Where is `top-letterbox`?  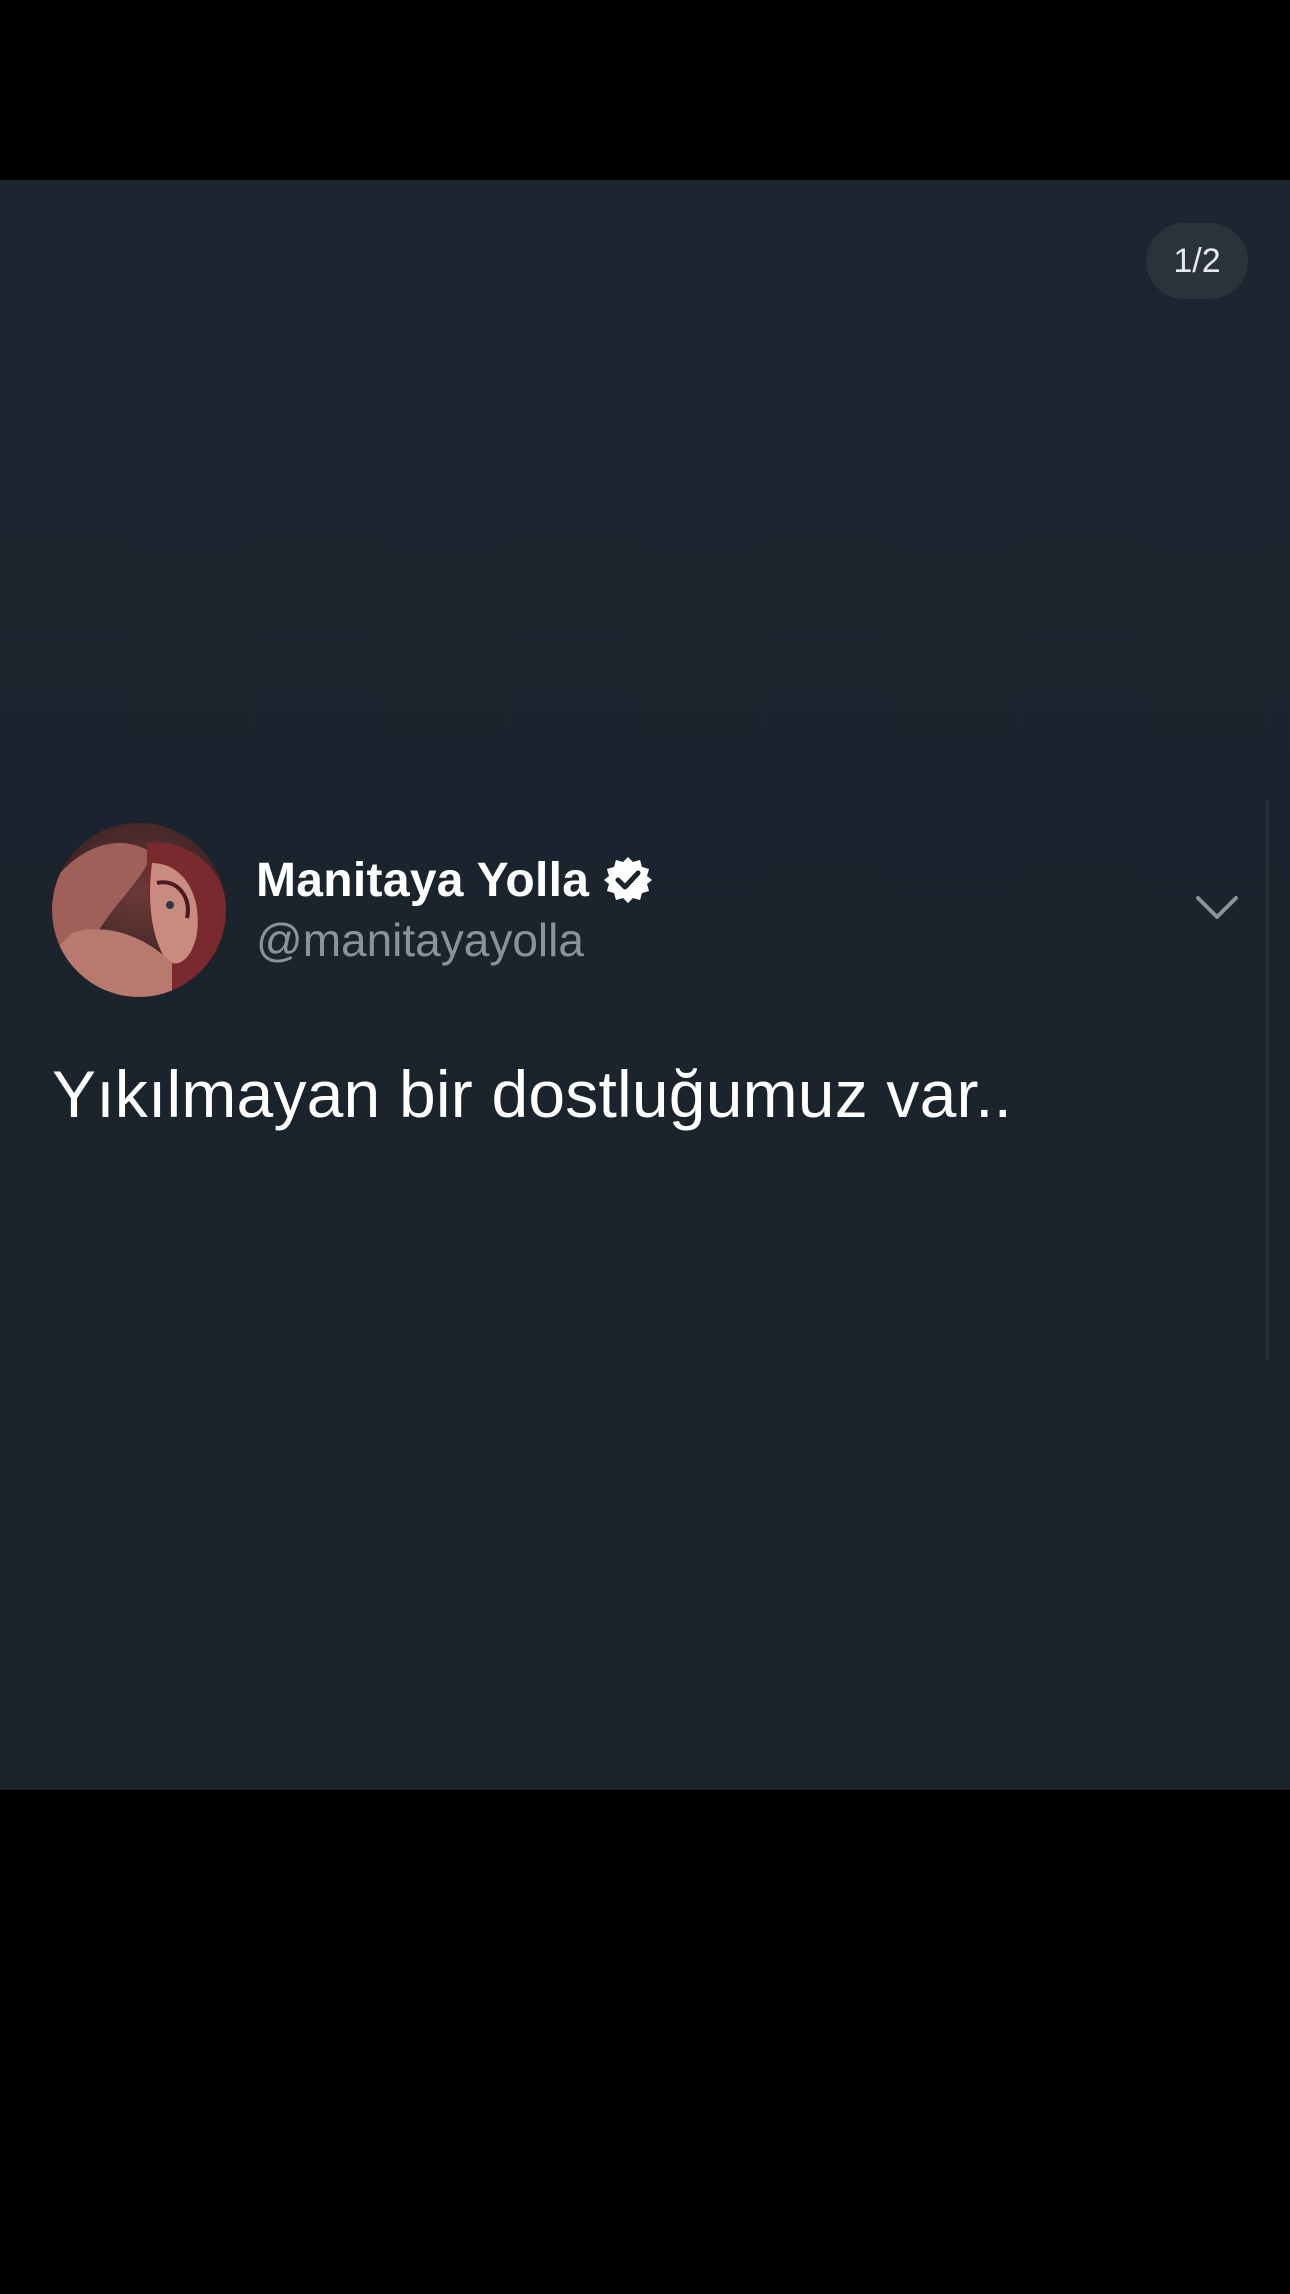
top-letterbox is located at coordinates (645, 90).